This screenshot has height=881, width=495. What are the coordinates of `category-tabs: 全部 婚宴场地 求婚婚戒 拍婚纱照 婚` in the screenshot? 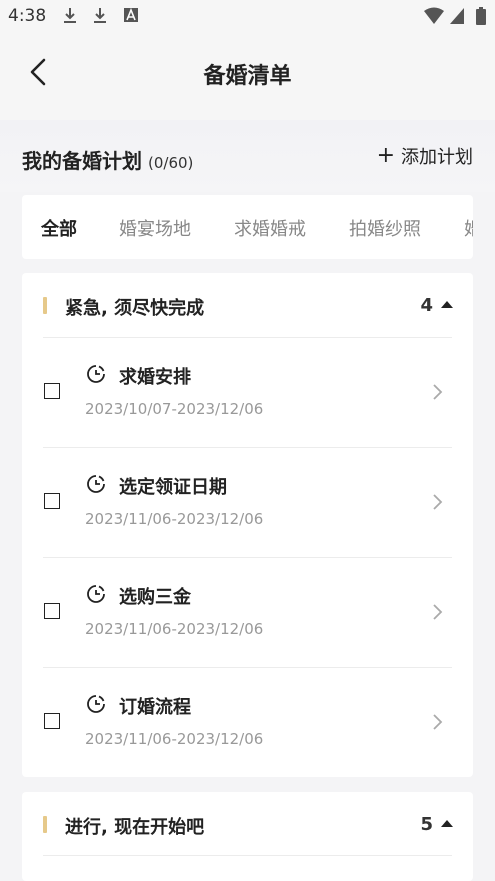 It's located at (247, 227).